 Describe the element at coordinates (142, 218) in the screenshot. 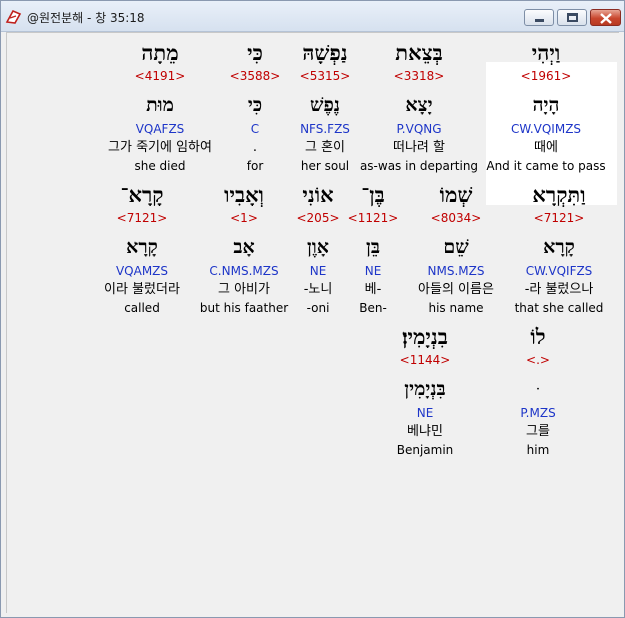

I see `word-11-strong: <7121>` at that location.